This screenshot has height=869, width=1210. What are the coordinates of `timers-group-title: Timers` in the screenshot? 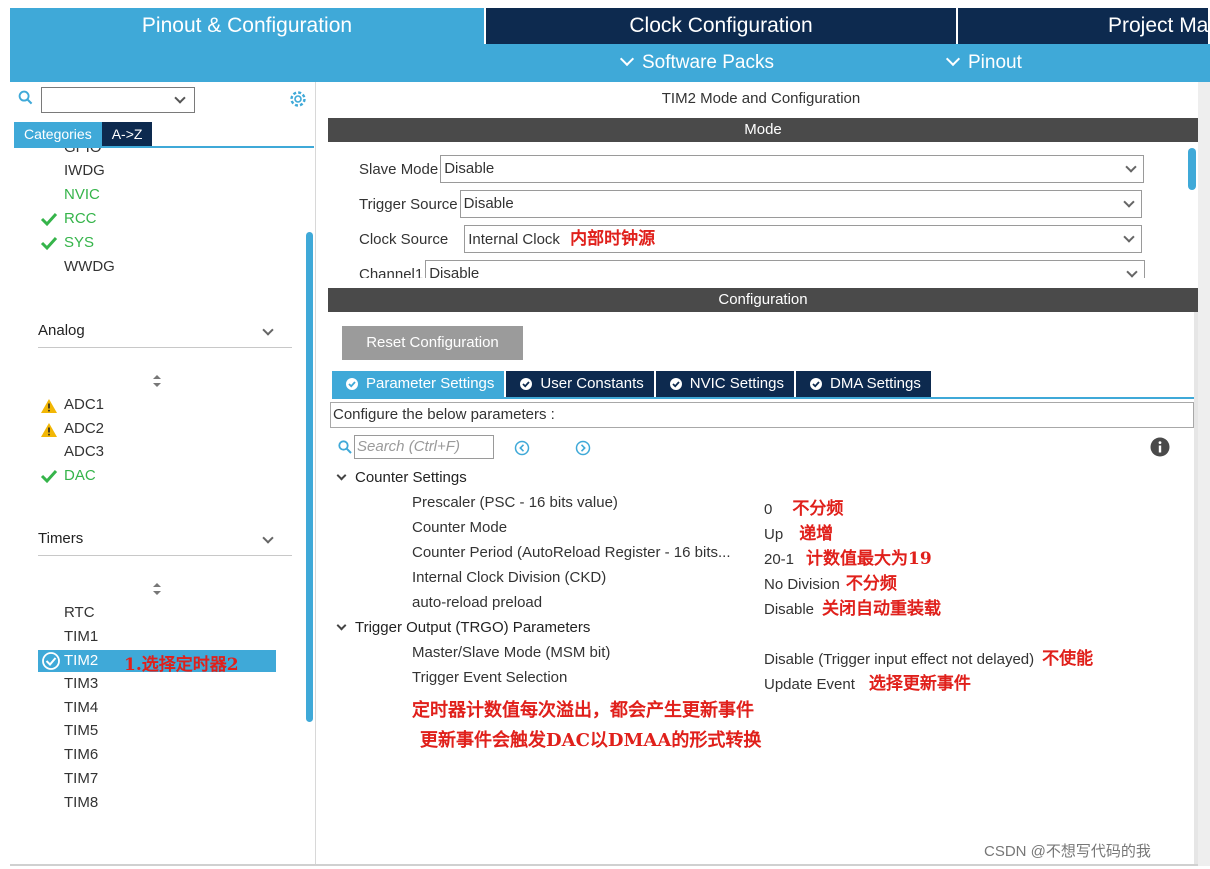 It's located at (61, 538).